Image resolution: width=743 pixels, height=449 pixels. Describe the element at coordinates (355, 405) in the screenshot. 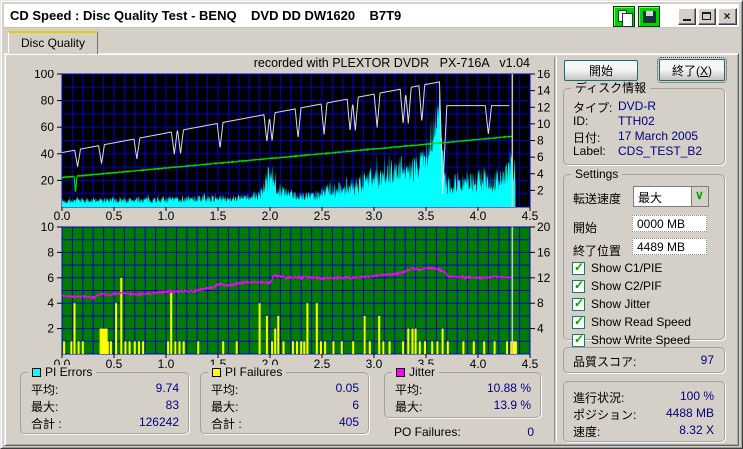

I see `stat-value: 6` at that location.